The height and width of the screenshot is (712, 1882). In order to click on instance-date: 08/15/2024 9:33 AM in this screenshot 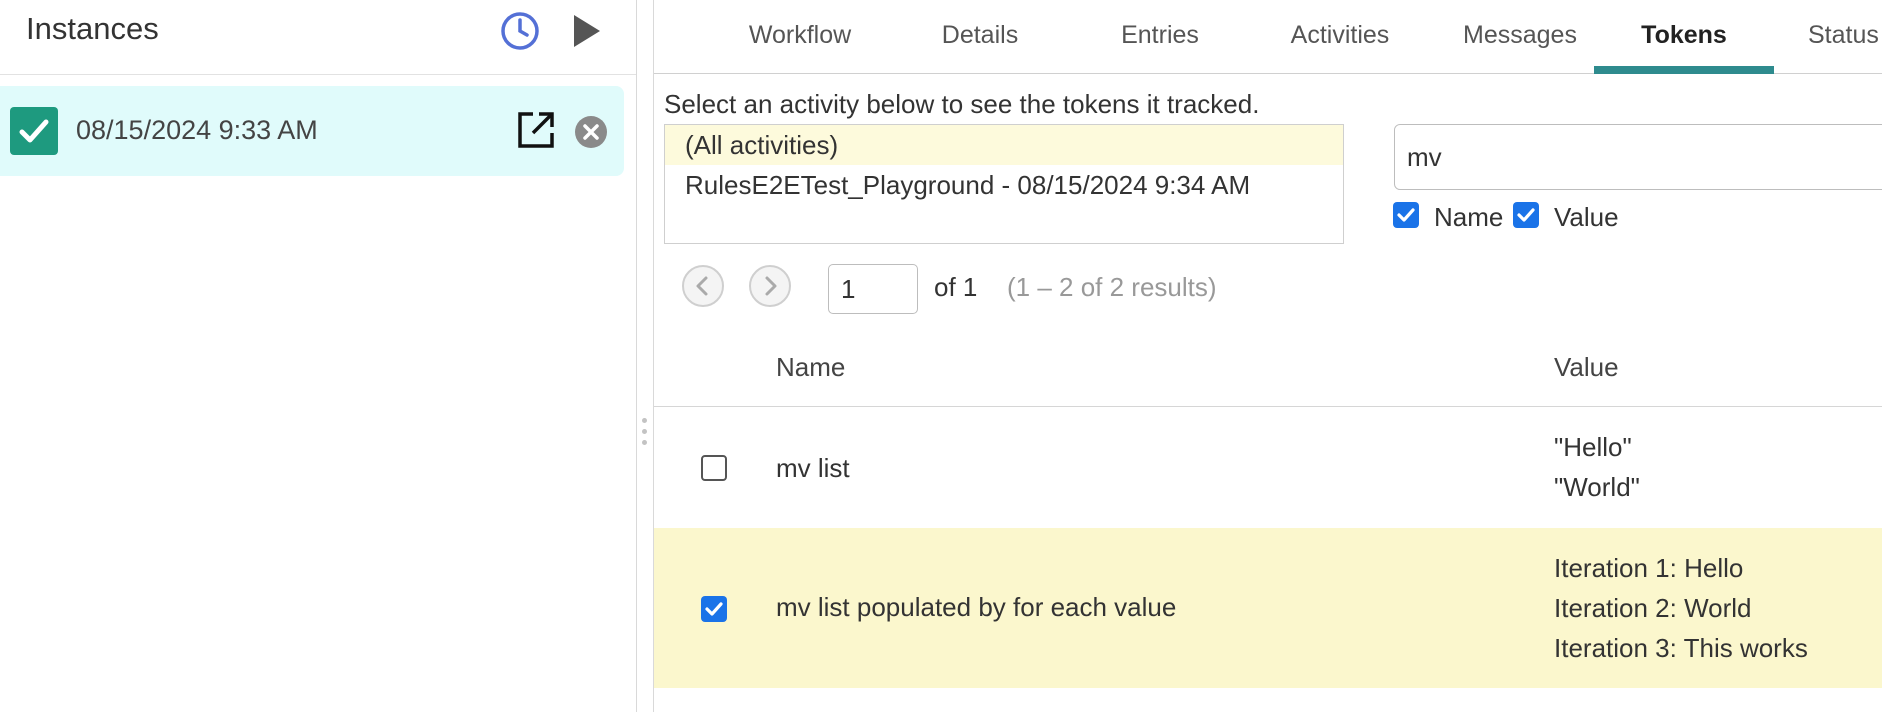, I will do `click(197, 130)`.